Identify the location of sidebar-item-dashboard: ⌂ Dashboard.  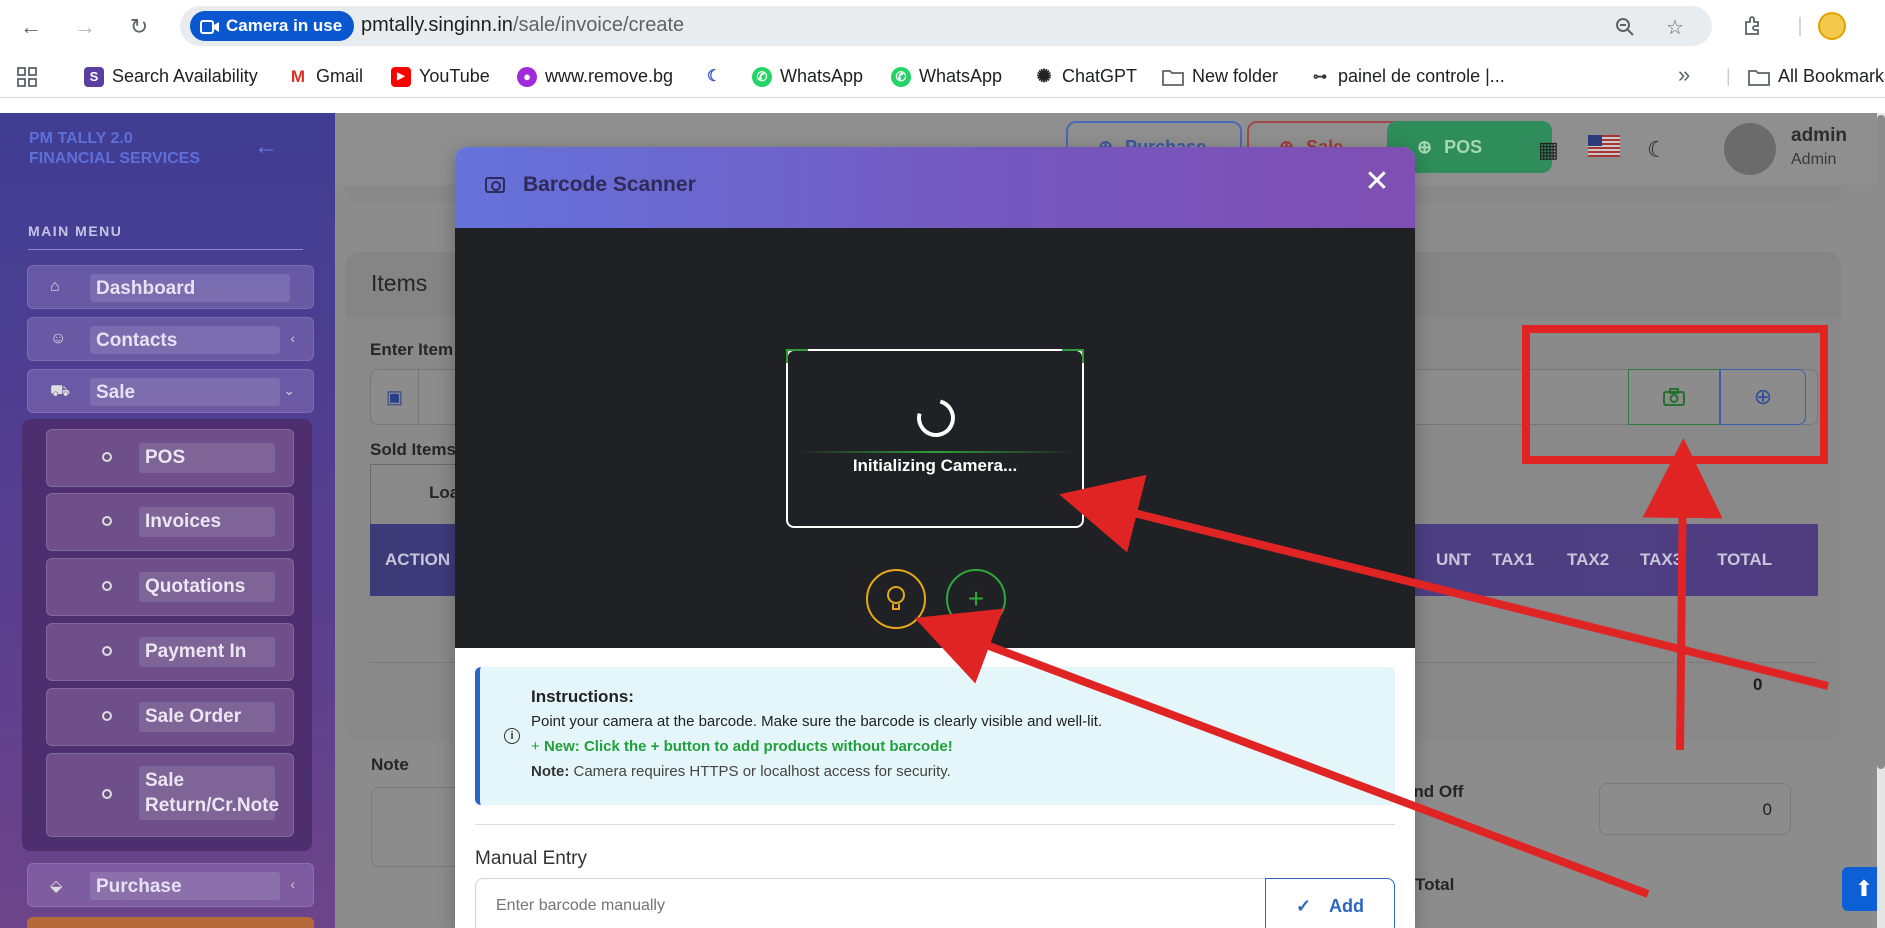
(170, 287).